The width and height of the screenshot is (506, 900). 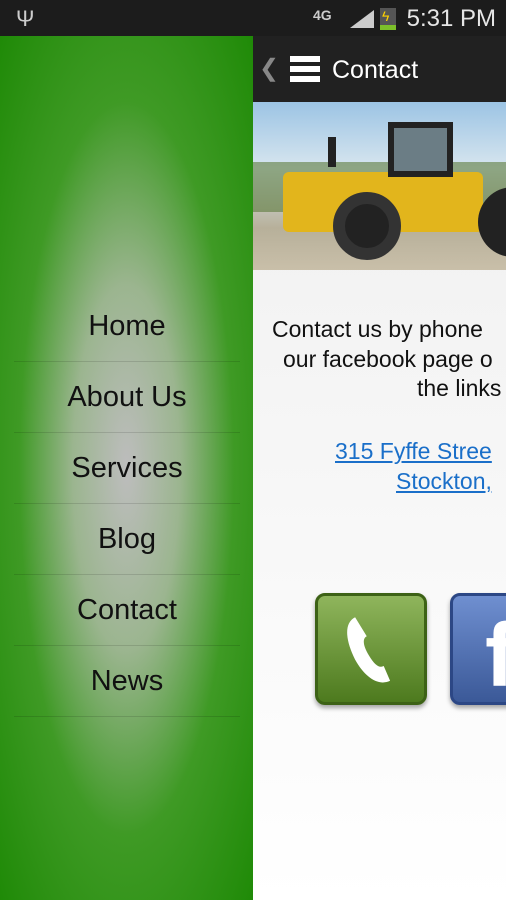 What do you see at coordinates (127, 539) in the screenshot?
I see `drawer-item-blog: Blog` at bounding box center [127, 539].